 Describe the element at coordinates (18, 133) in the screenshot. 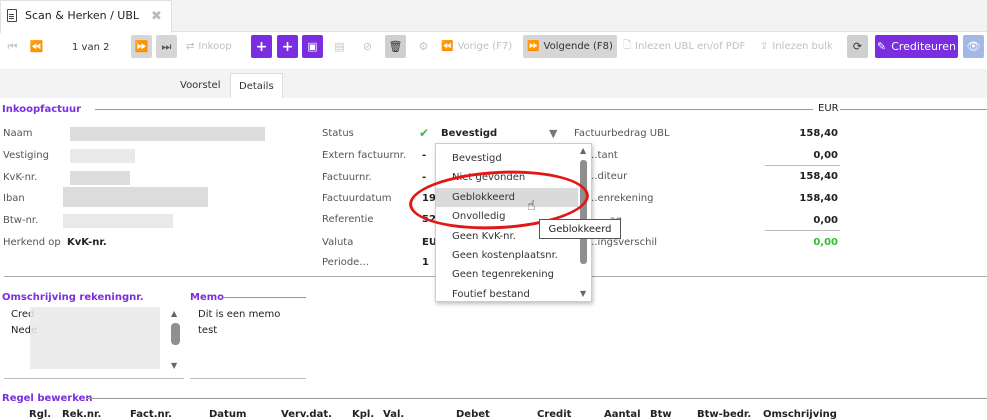

I see `label-naam: Naam` at that location.